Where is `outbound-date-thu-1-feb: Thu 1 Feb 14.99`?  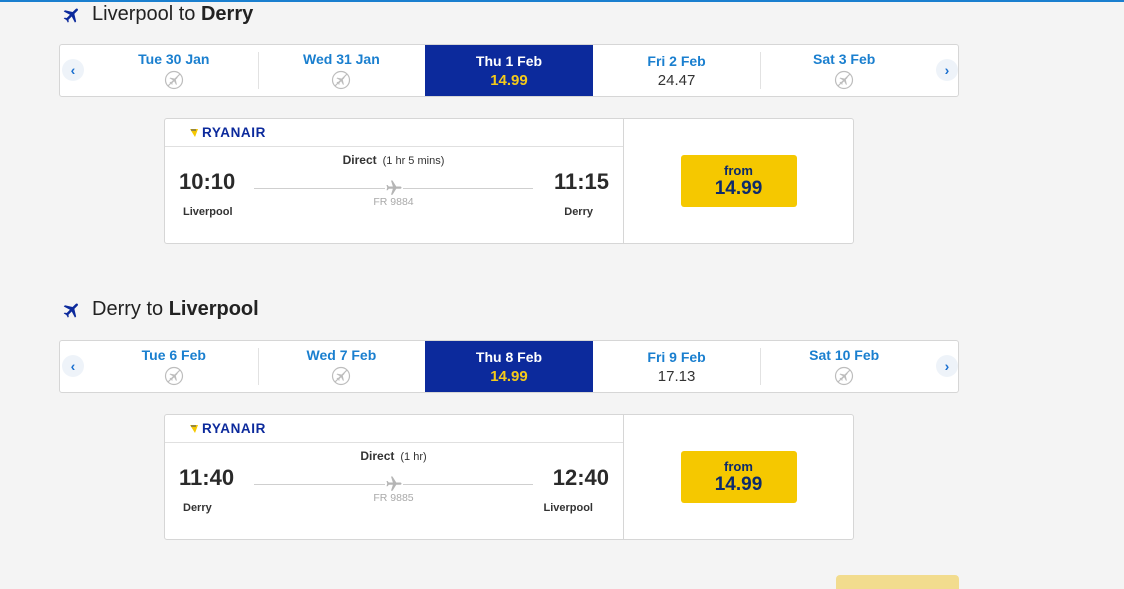
outbound-date-thu-1-feb: Thu 1 Feb 14.99 is located at coordinates (509, 70).